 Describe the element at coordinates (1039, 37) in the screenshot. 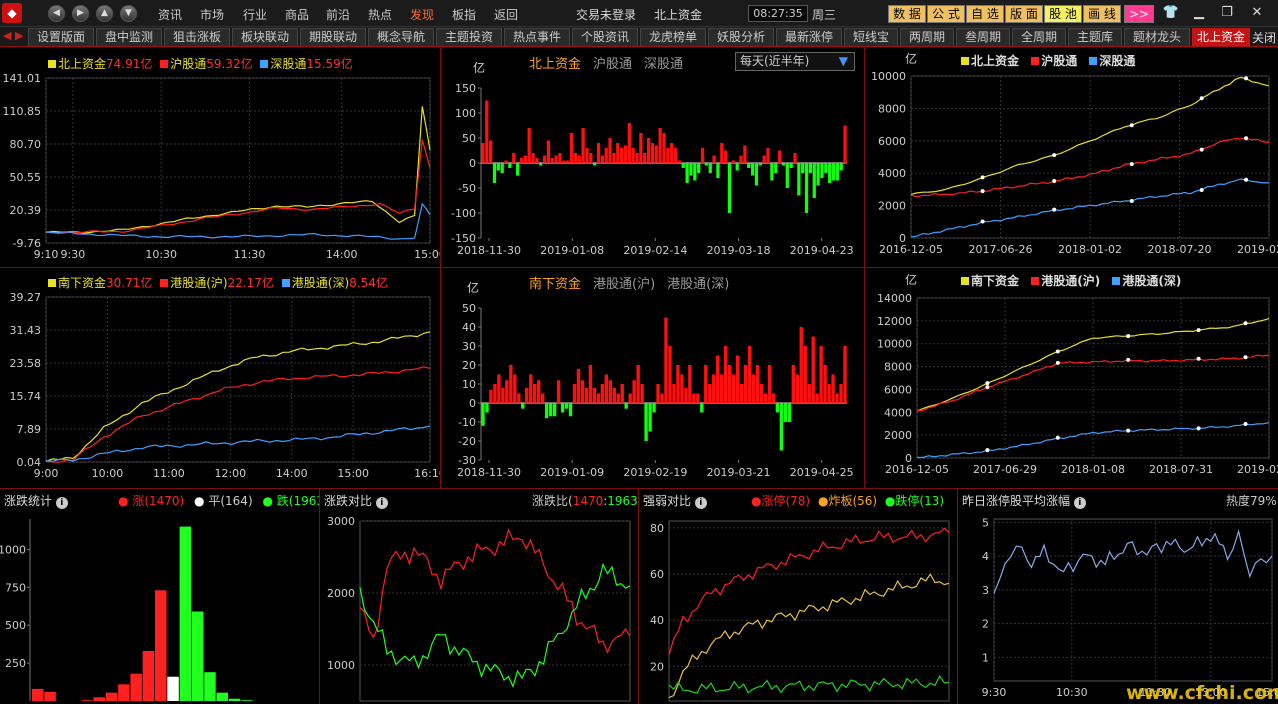

I see `tab-15: 全周期` at that location.